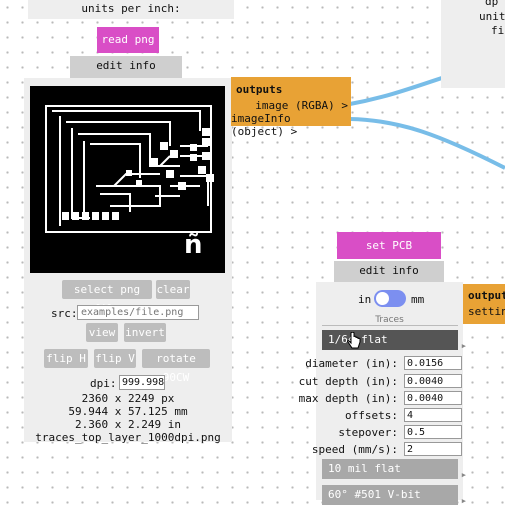 The image size is (505, 511). I want to click on set-pcb-defaults-button: set PCB defaults, so click(389, 255).